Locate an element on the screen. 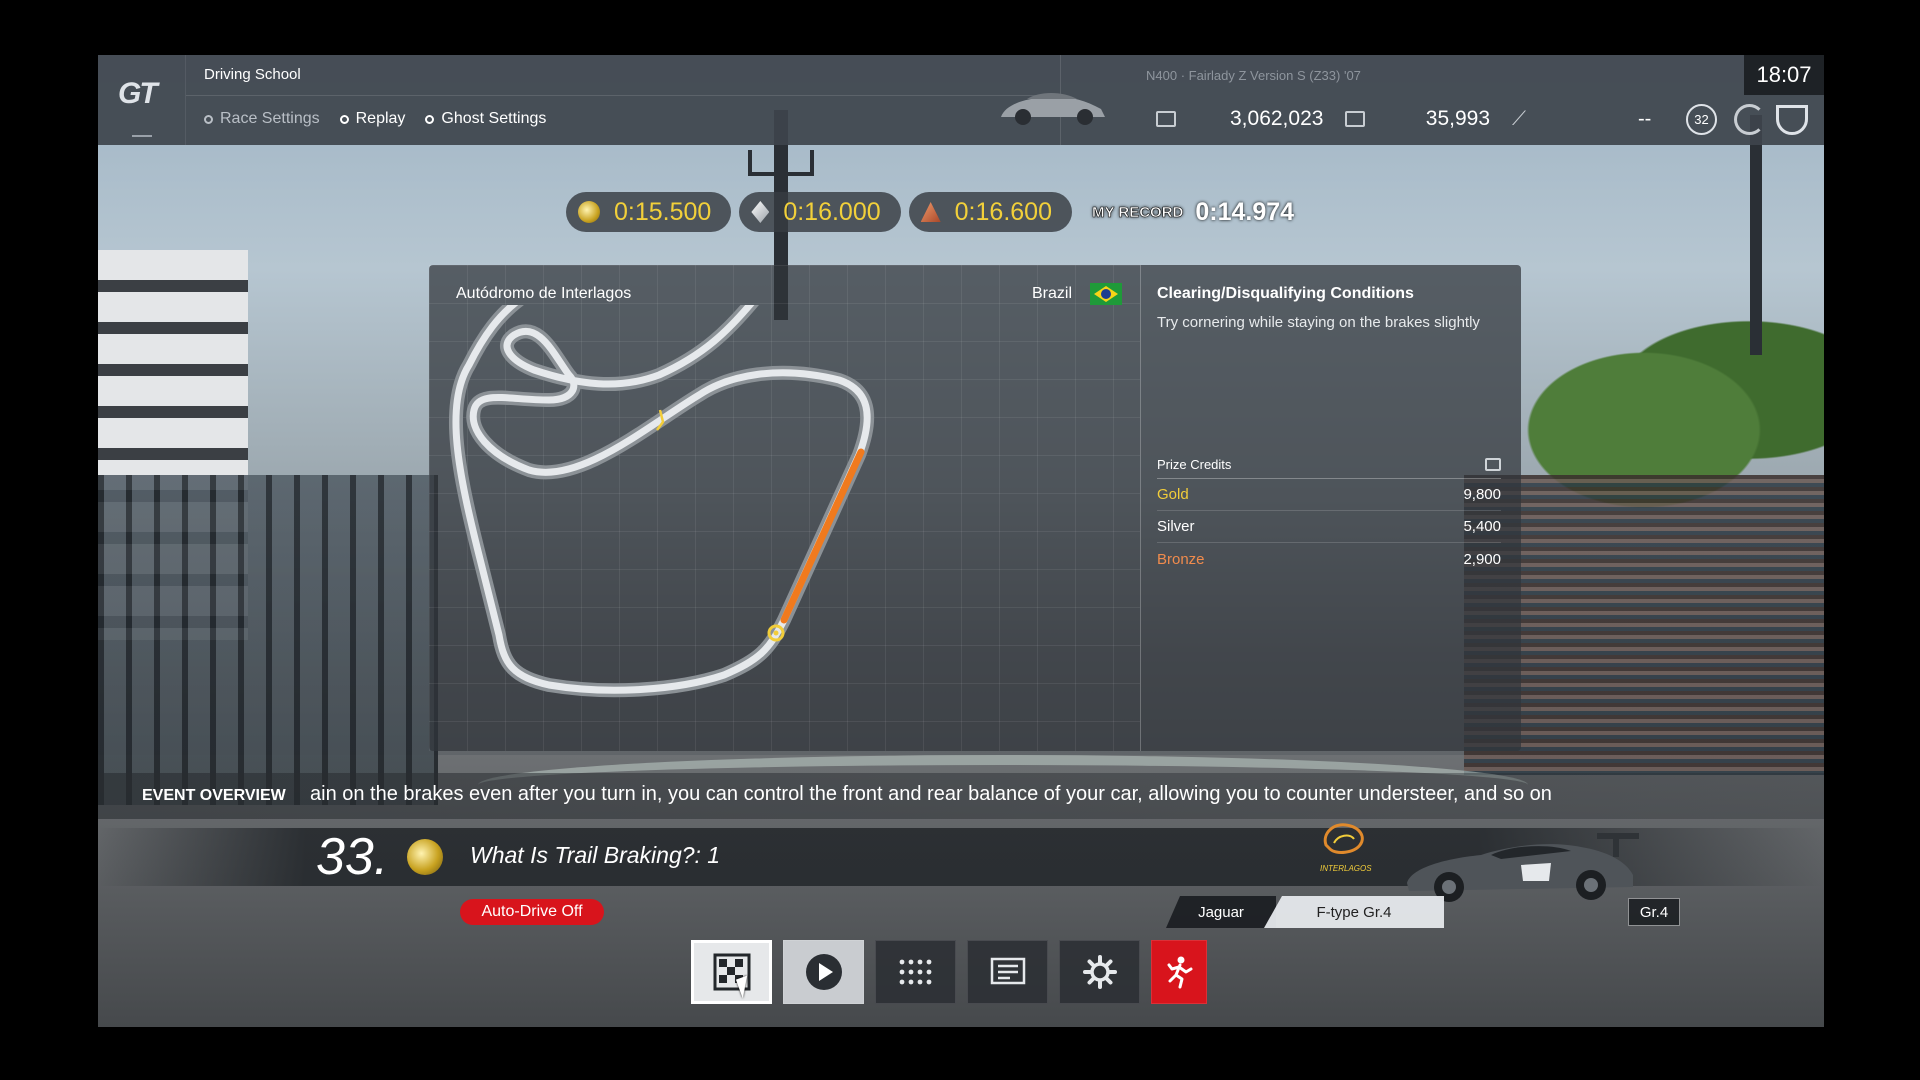  replay-button is located at coordinates (823, 972).